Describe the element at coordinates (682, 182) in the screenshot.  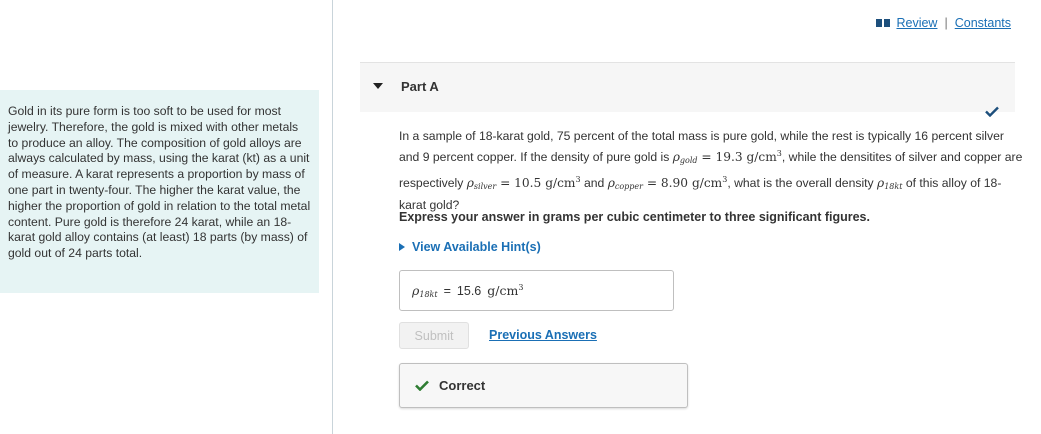
I see `value: = 8.90 g/cm` at that location.